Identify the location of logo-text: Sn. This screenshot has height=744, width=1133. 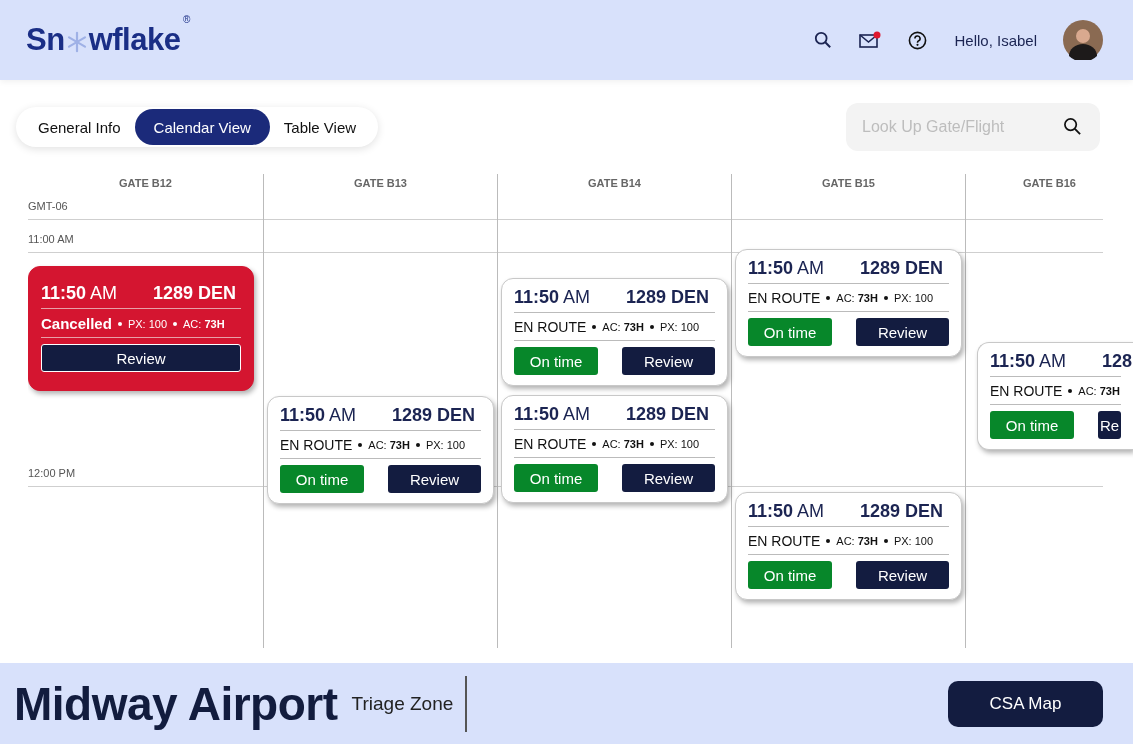
(45, 40).